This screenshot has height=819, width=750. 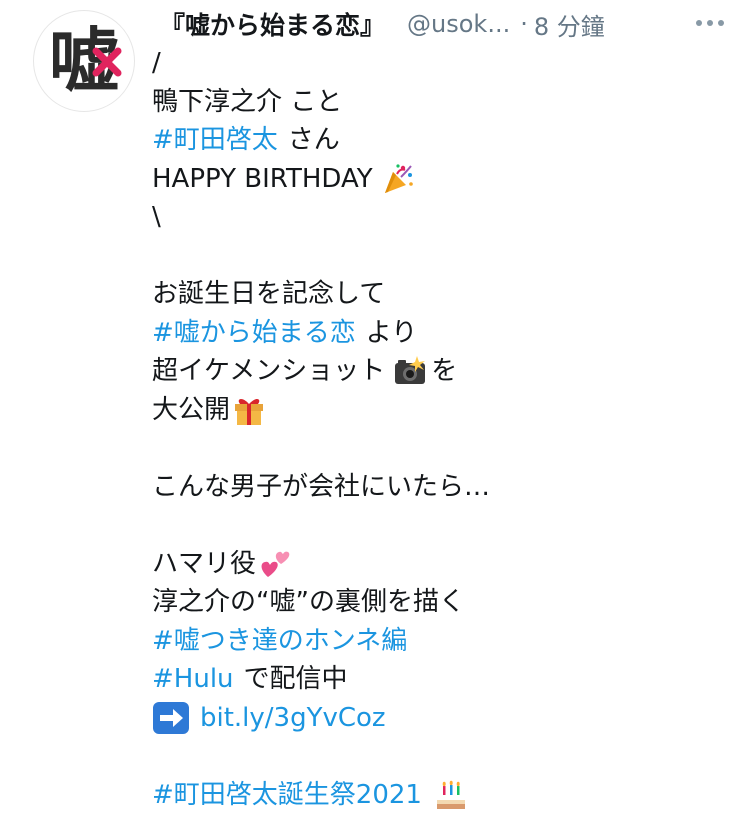 What do you see at coordinates (287, 795) in the screenshot?
I see `hashtag-link: #町田啓太誕生祭2021` at bounding box center [287, 795].